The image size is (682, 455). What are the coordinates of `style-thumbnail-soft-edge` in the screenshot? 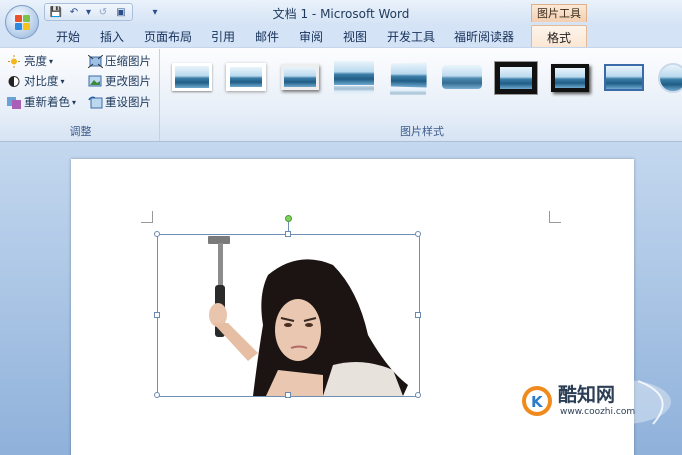 It's located at (246, 78).